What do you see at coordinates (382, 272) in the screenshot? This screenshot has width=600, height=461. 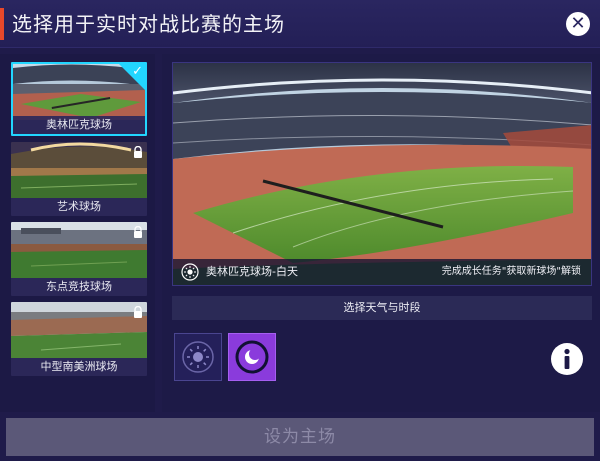 I see `preview-caption-bar: 奥林匹克球场-白天 完成成长任务"获取新球场"解锁` at bounding box center [382, 272].